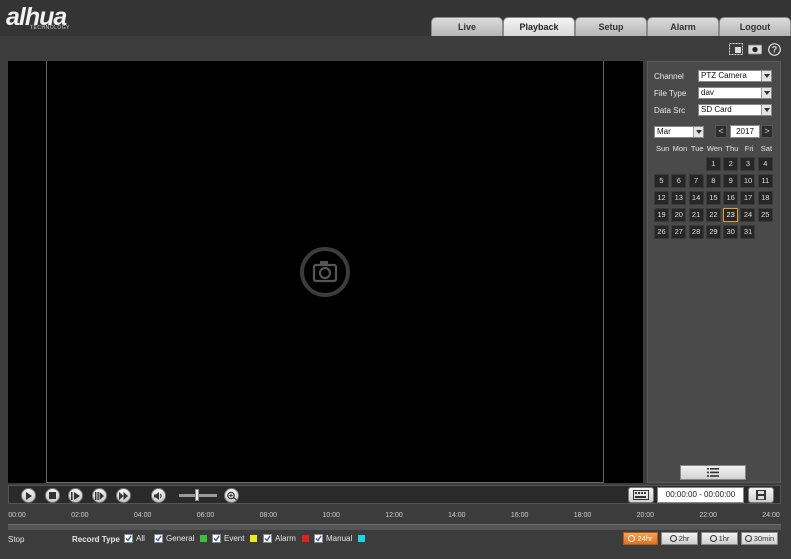  I want to click on calendar-day: 12, so click(661, 198).